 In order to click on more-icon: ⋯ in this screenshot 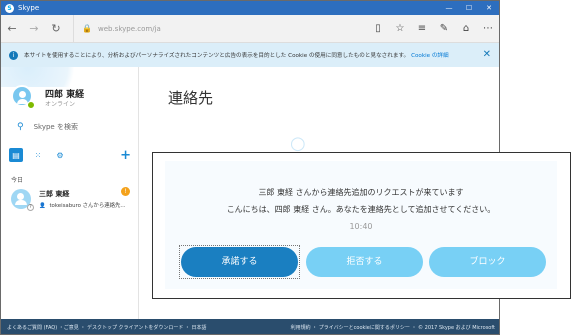, I will do `click(488, 28)`.